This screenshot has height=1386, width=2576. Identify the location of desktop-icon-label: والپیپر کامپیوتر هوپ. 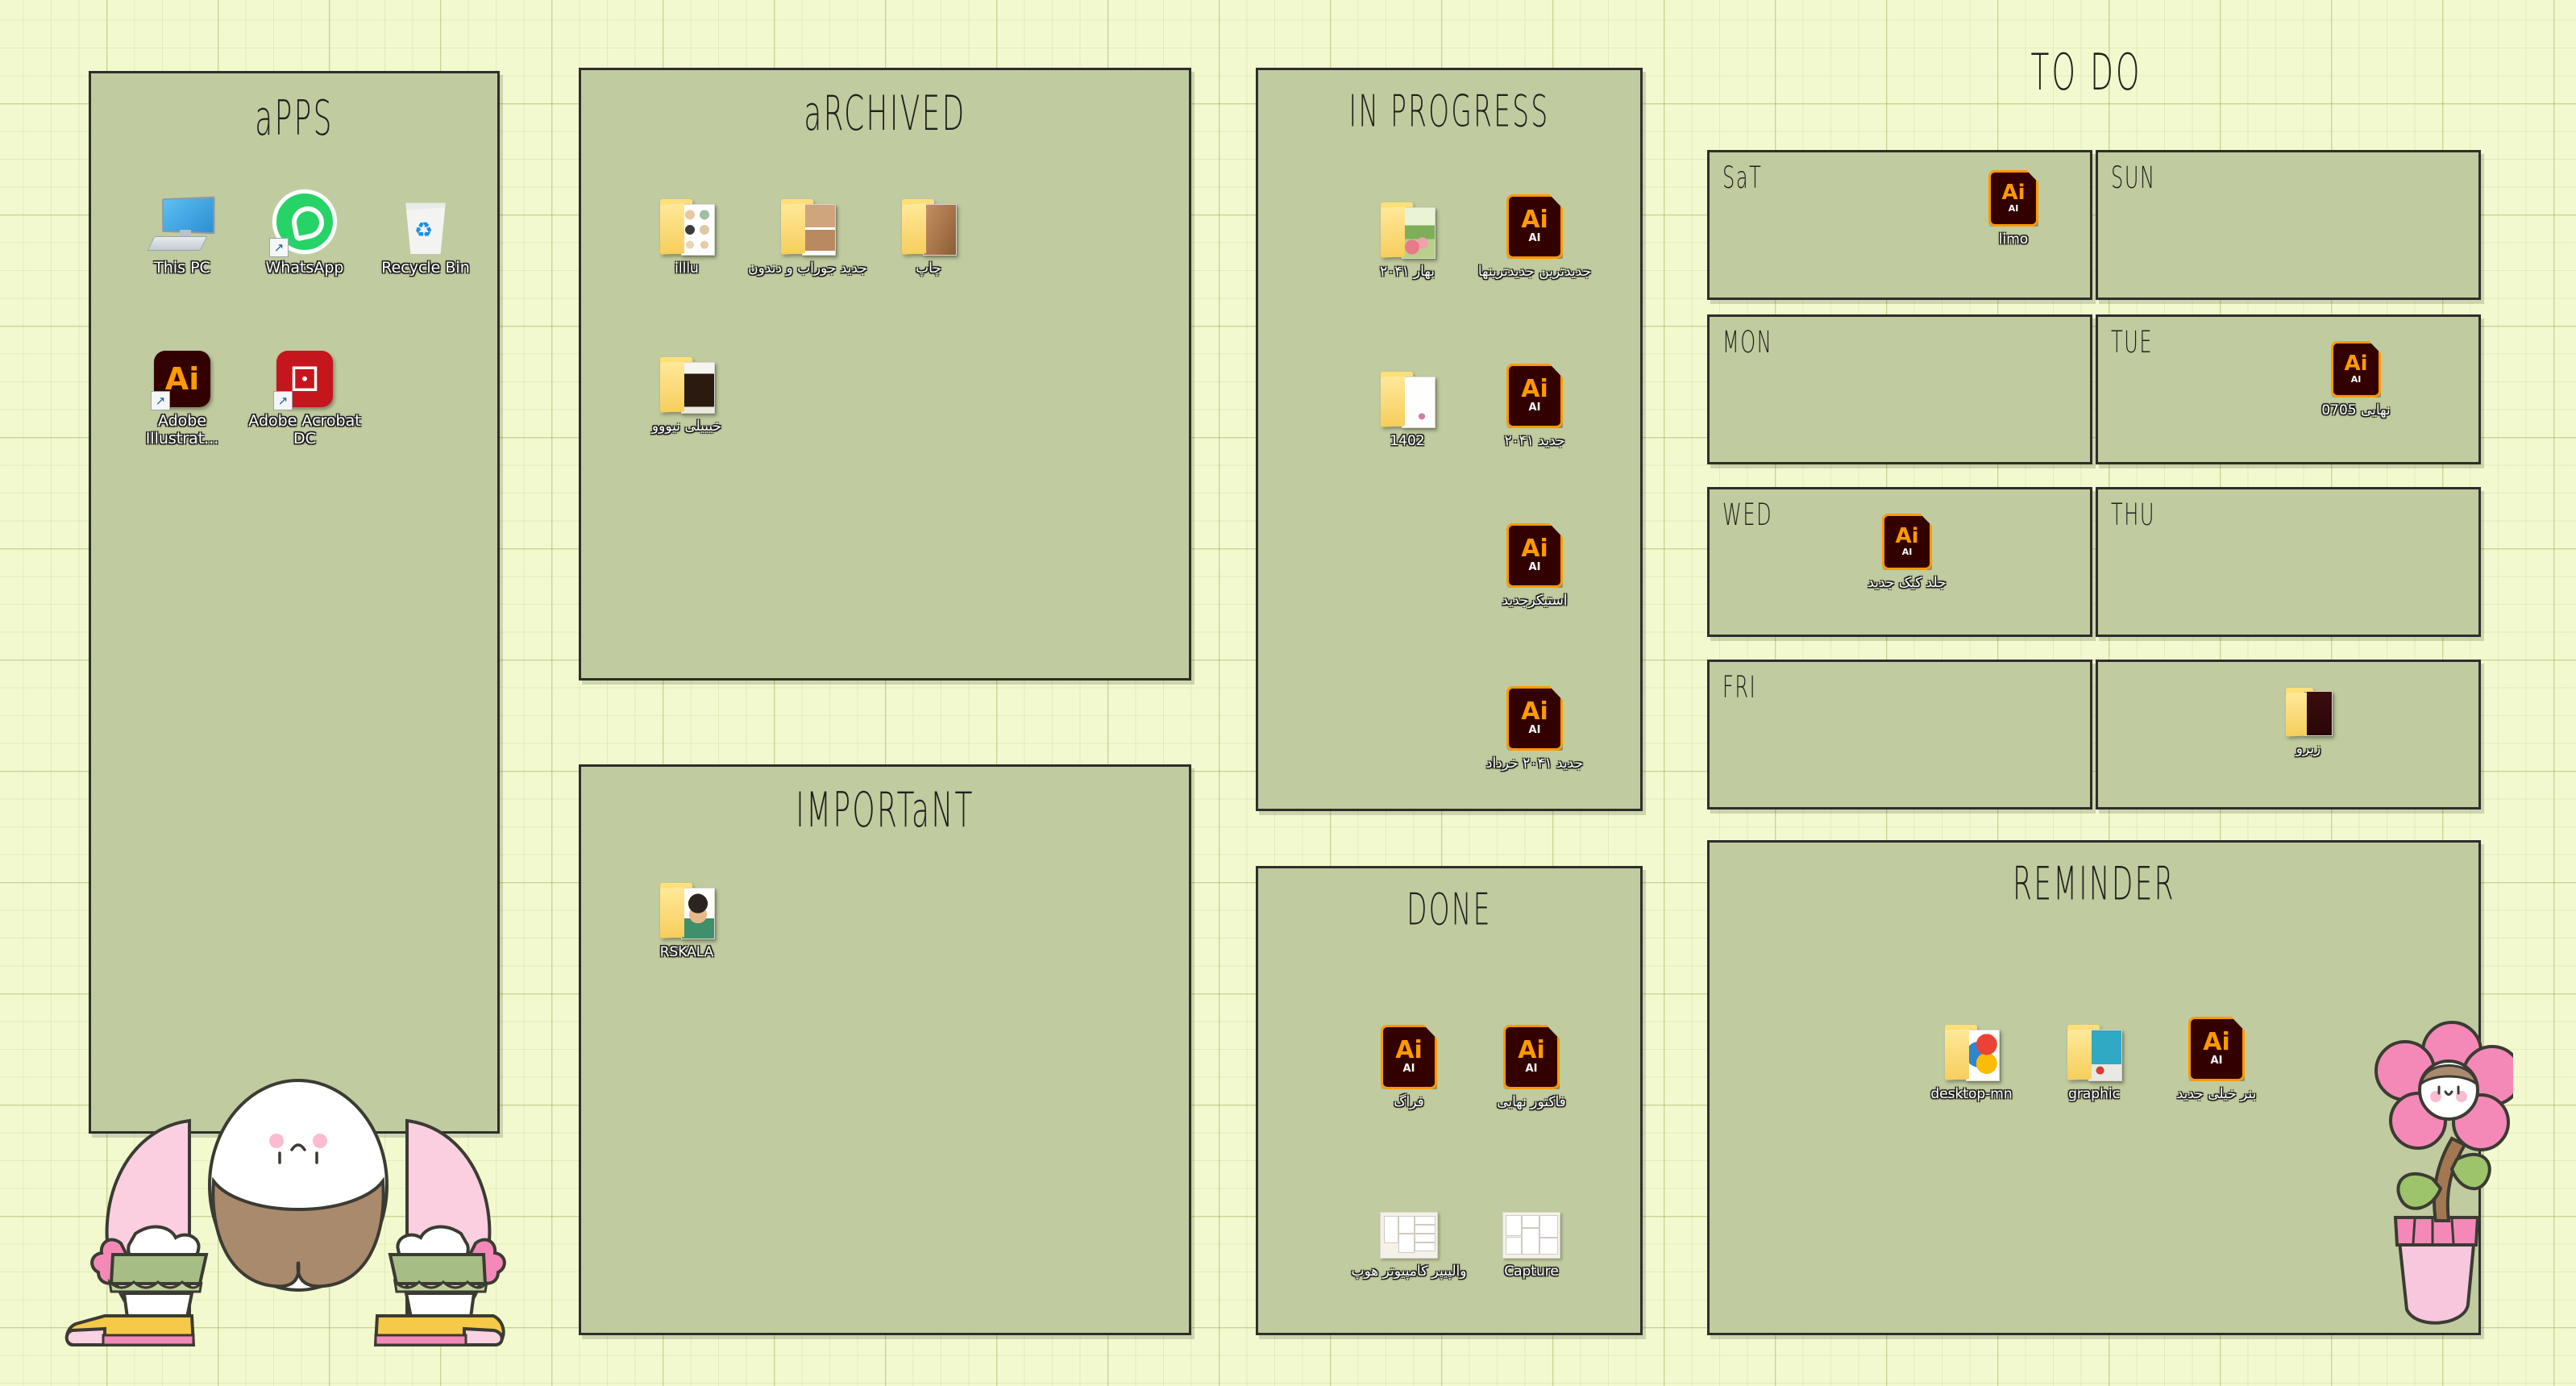
(1409, 1271).